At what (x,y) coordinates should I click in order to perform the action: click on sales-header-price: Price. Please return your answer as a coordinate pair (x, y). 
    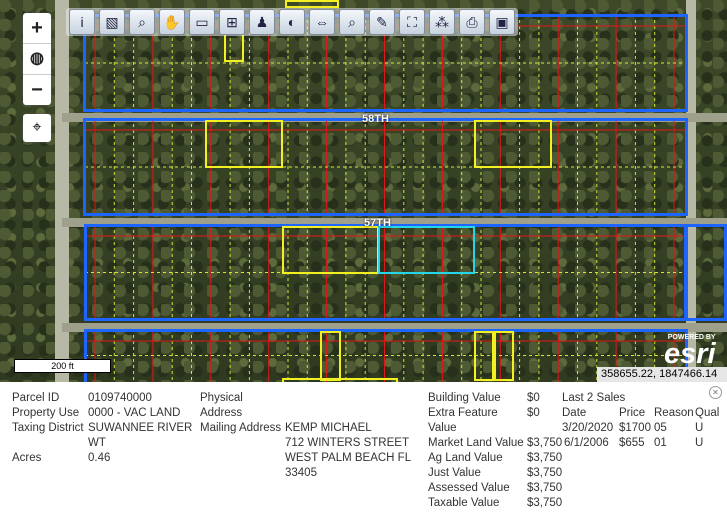
    Looking at the image, I should click on (632, 413).